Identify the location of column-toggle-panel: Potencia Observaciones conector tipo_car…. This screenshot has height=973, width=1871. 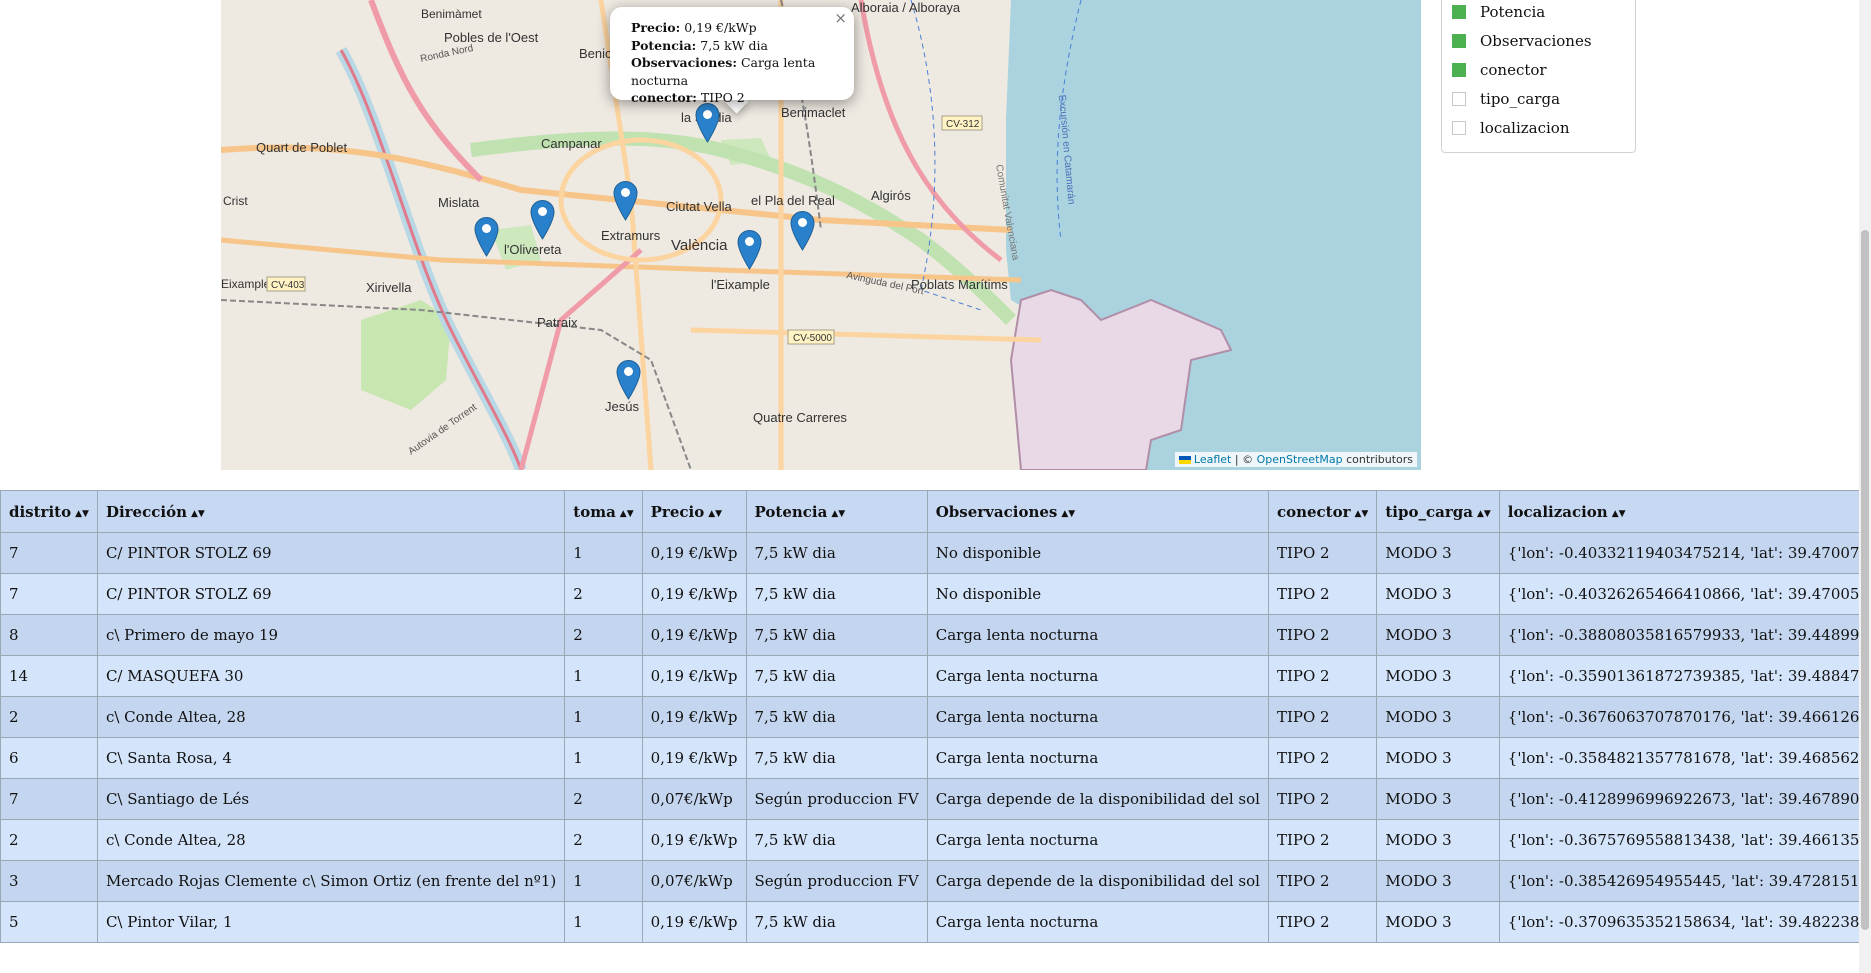
(1538, 76).